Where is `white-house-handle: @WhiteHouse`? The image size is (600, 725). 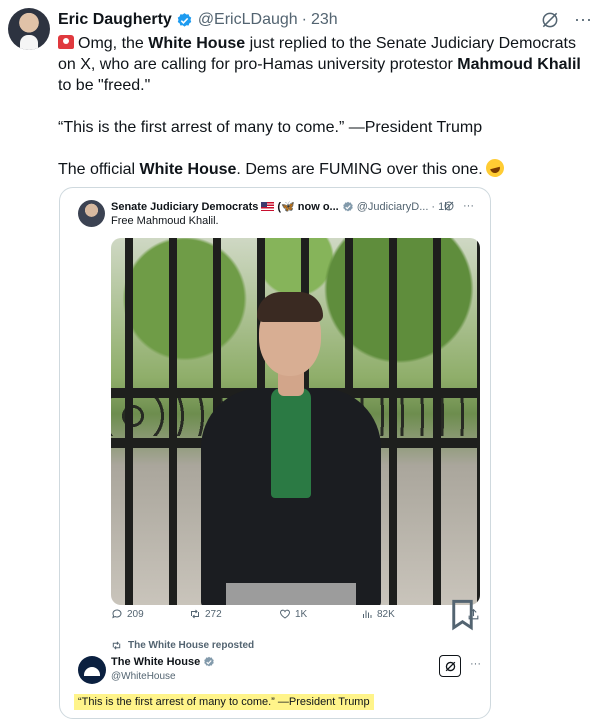 white-house-handle: @WhiteHouse is located at coordinates (143, 676).